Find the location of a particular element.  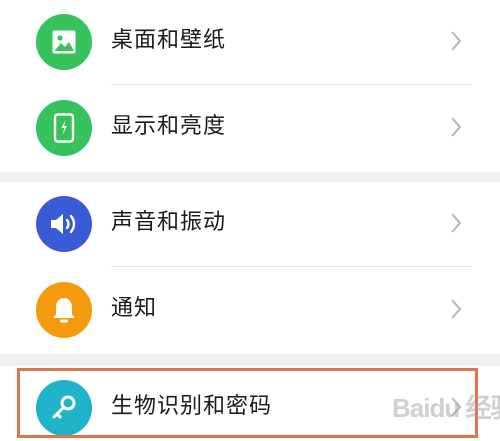

settings-item-label: 显示和亮度 is located at coordinates (169, 126).